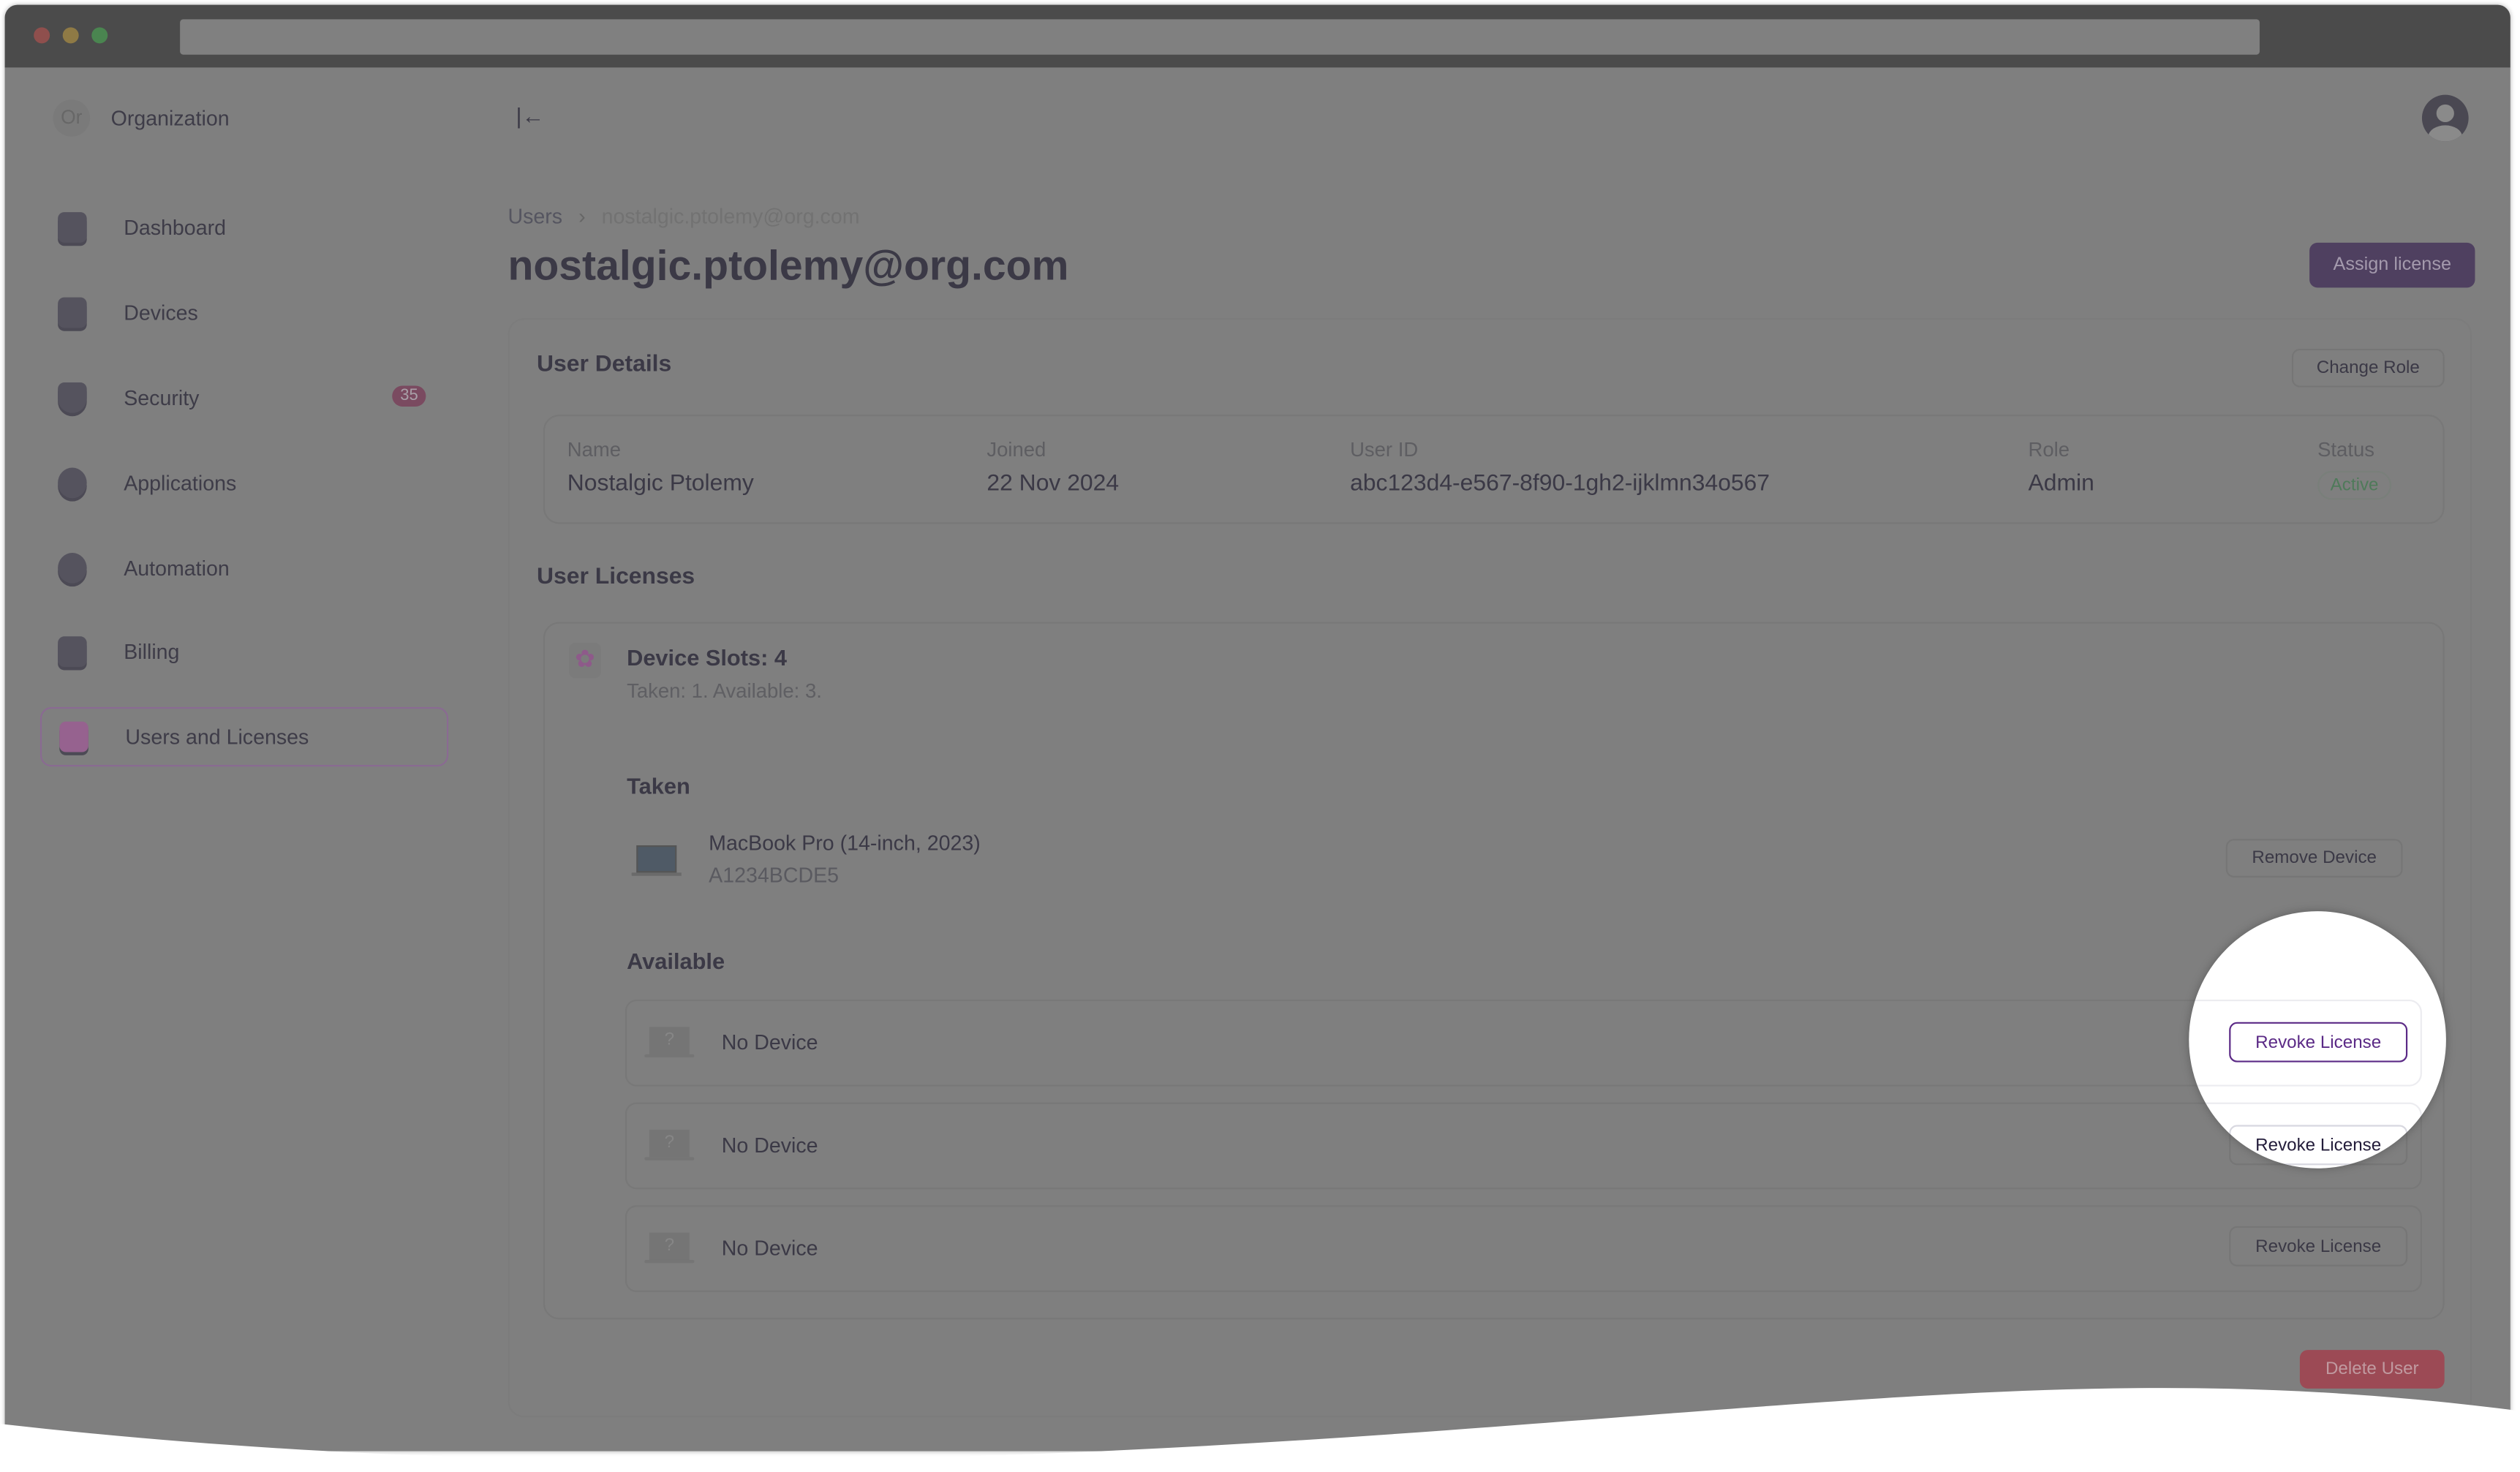 This screenshot has width=2520, height=1472. Describe the element at coordinates (1220, 37) in the screenshot. I see `address-bar` at that location.